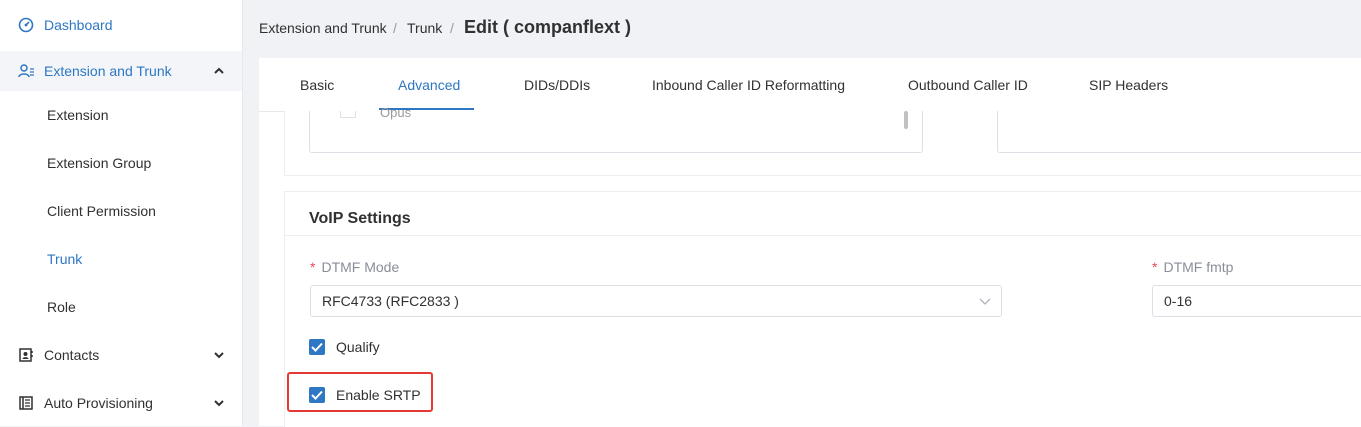 This screenshot has height=427, width=1361. What do you see at coordinates (99, 163) in the screenshot?
I see `sidebar-item-extension-group: Extension Group` at bounding box center [99, 163].